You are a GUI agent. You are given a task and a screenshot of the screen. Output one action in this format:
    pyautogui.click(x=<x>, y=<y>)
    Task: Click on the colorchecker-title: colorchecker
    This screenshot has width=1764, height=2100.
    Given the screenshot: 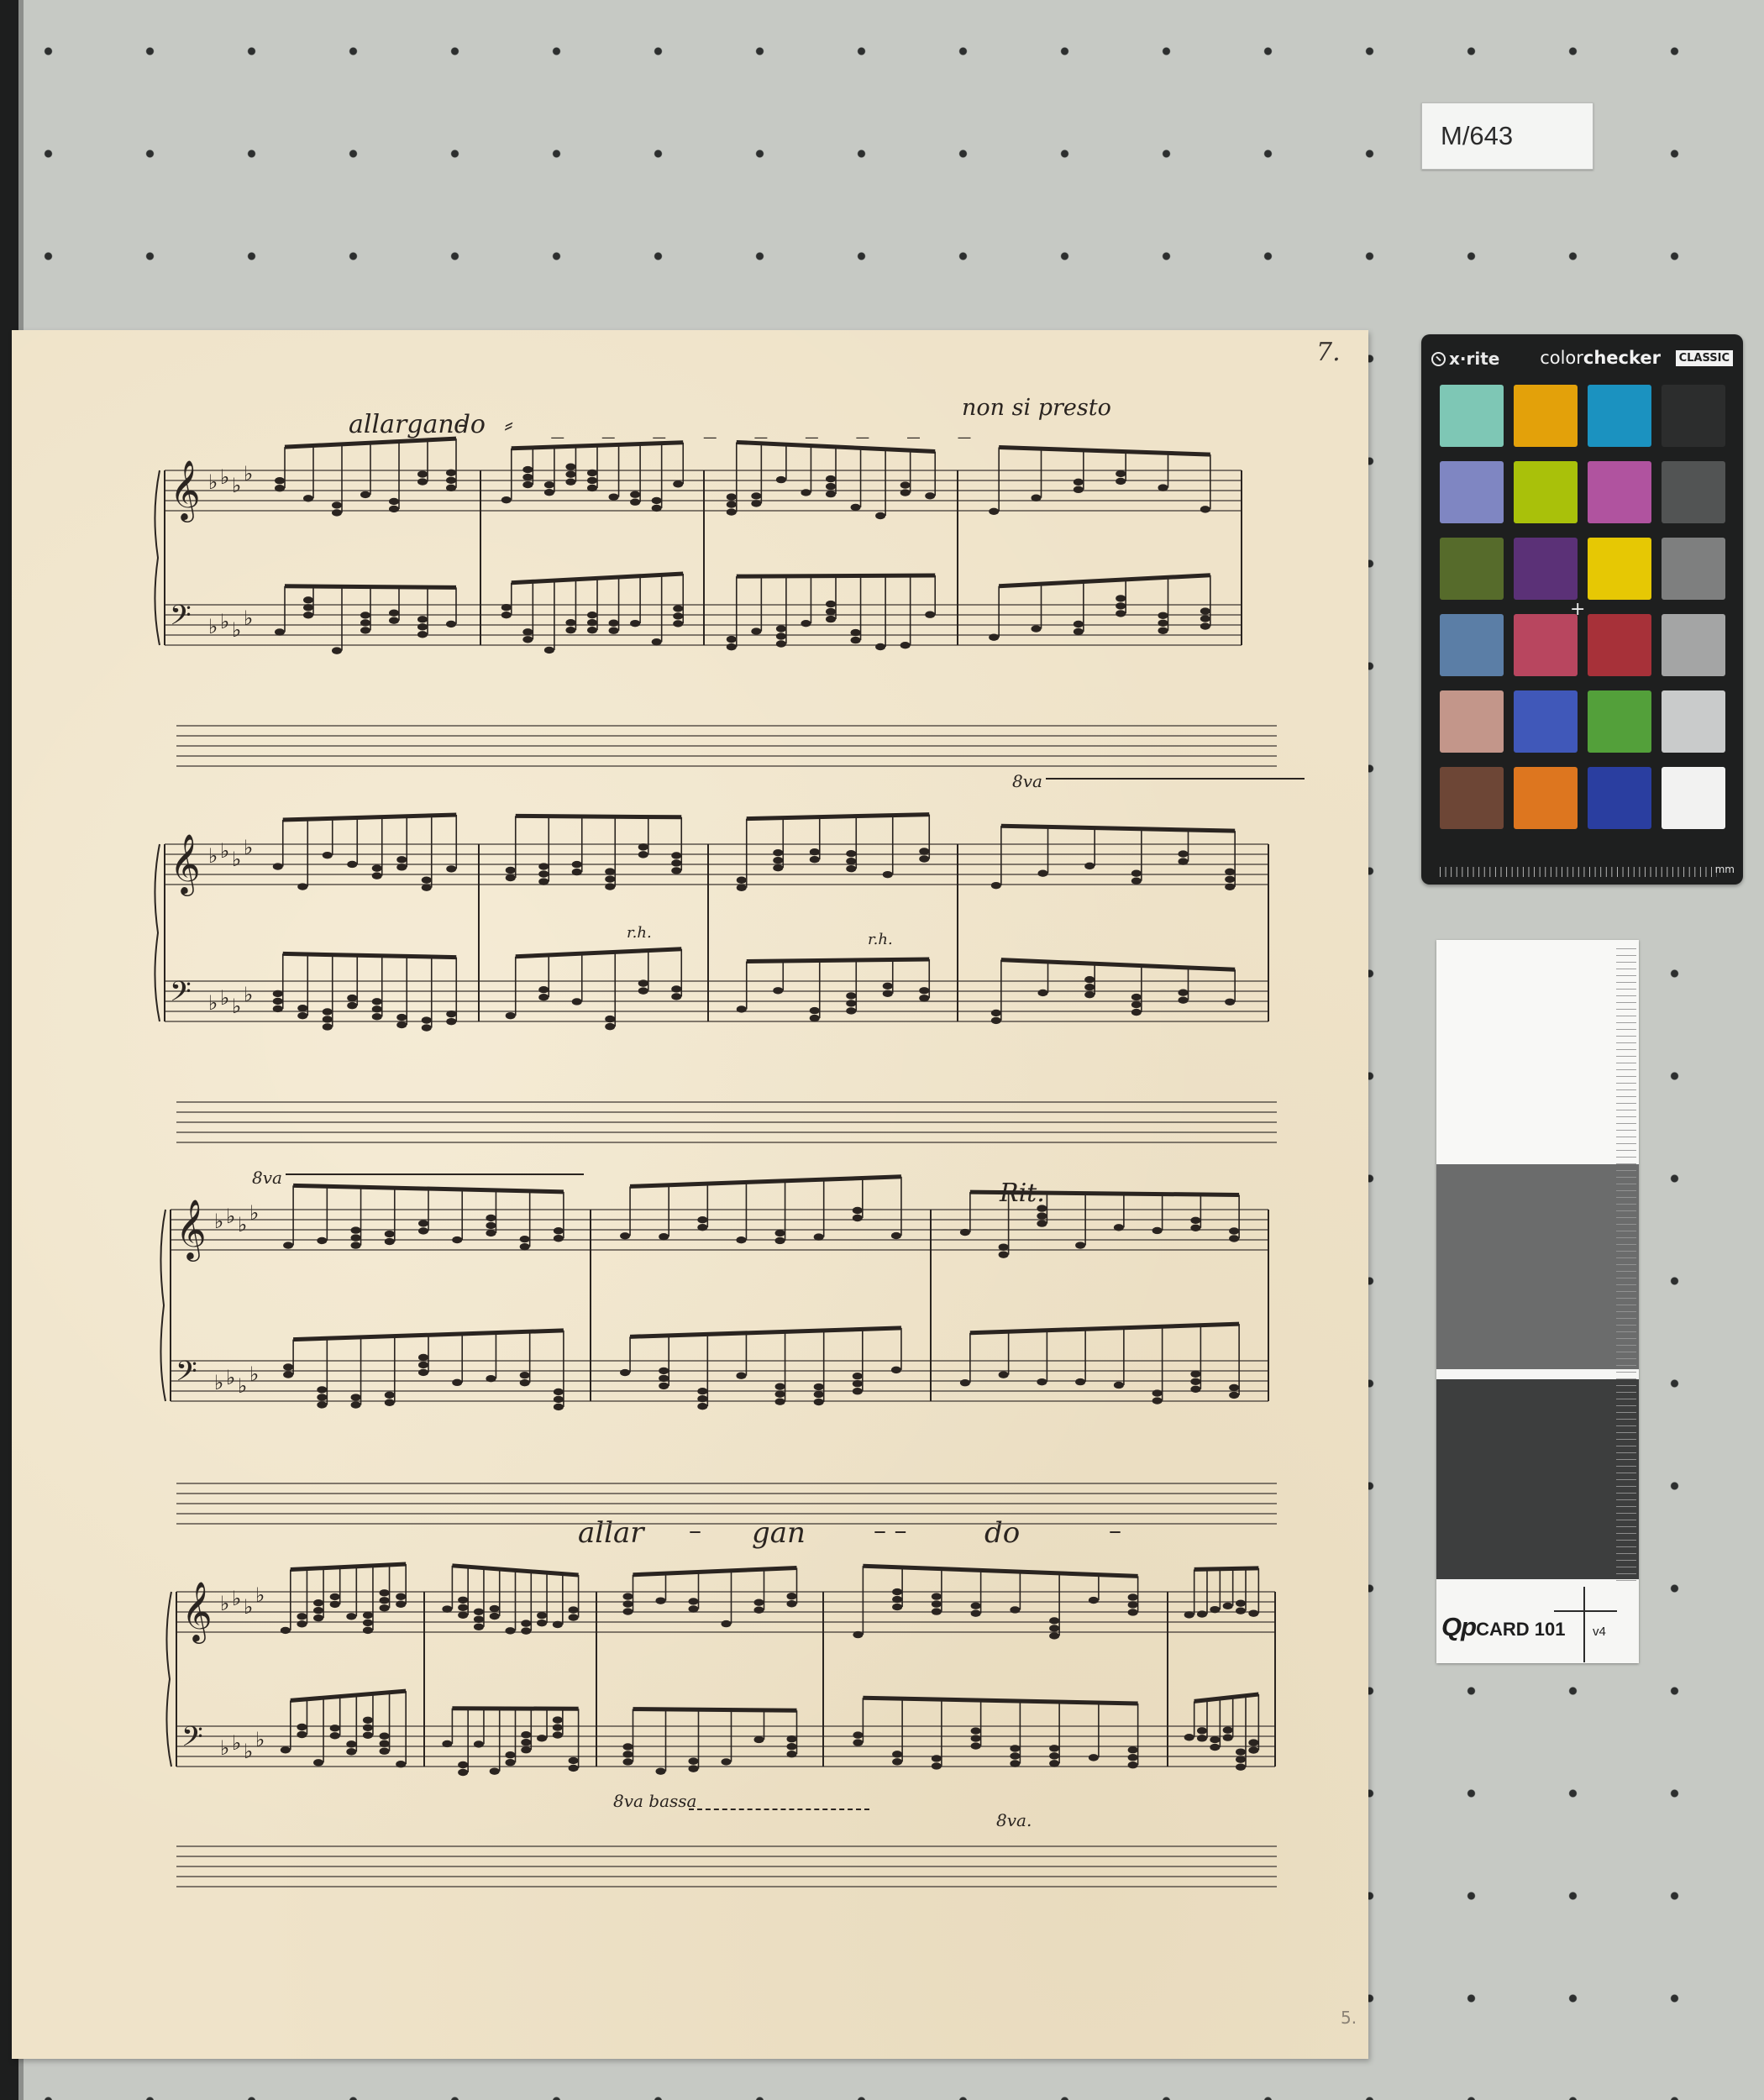 What is the action you would take?
    pyautogui.click(x=1600, y=358)
    